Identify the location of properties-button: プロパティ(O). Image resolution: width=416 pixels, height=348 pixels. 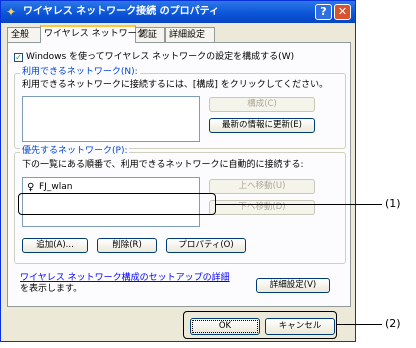
(206, 245).